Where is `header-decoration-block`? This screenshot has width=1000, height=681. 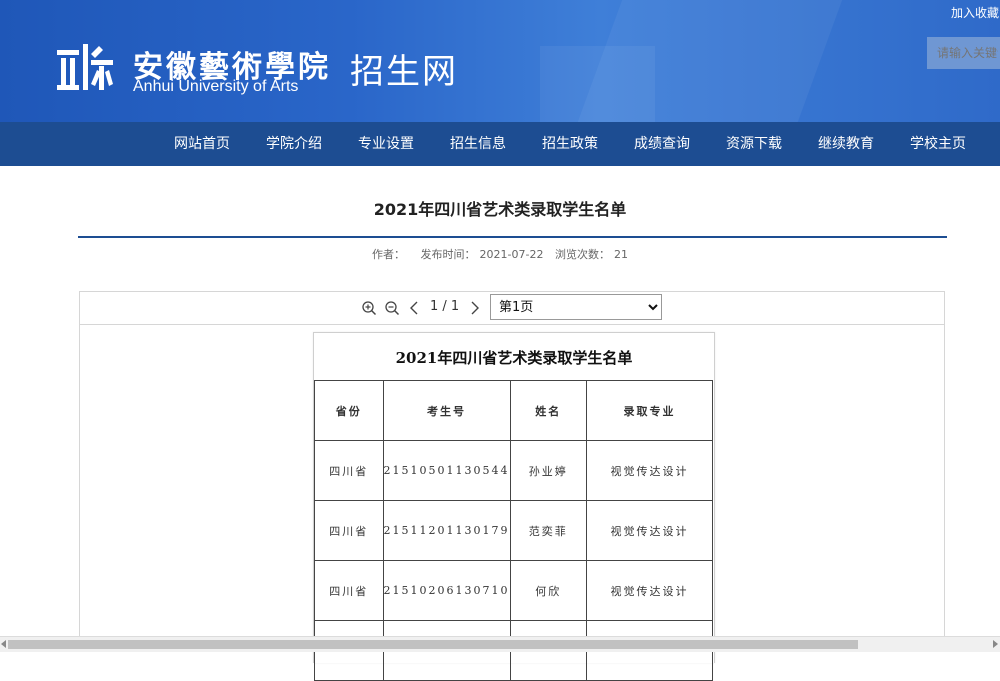 header-decoration-block is located at coordinates (597, 84).